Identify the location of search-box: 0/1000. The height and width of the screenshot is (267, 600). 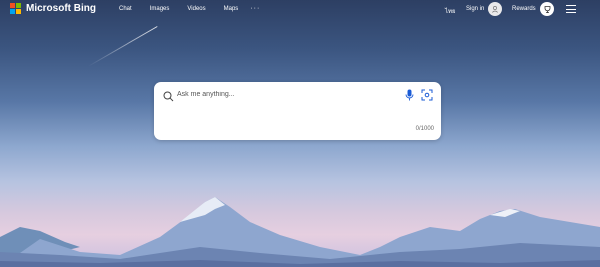
(297, 111).